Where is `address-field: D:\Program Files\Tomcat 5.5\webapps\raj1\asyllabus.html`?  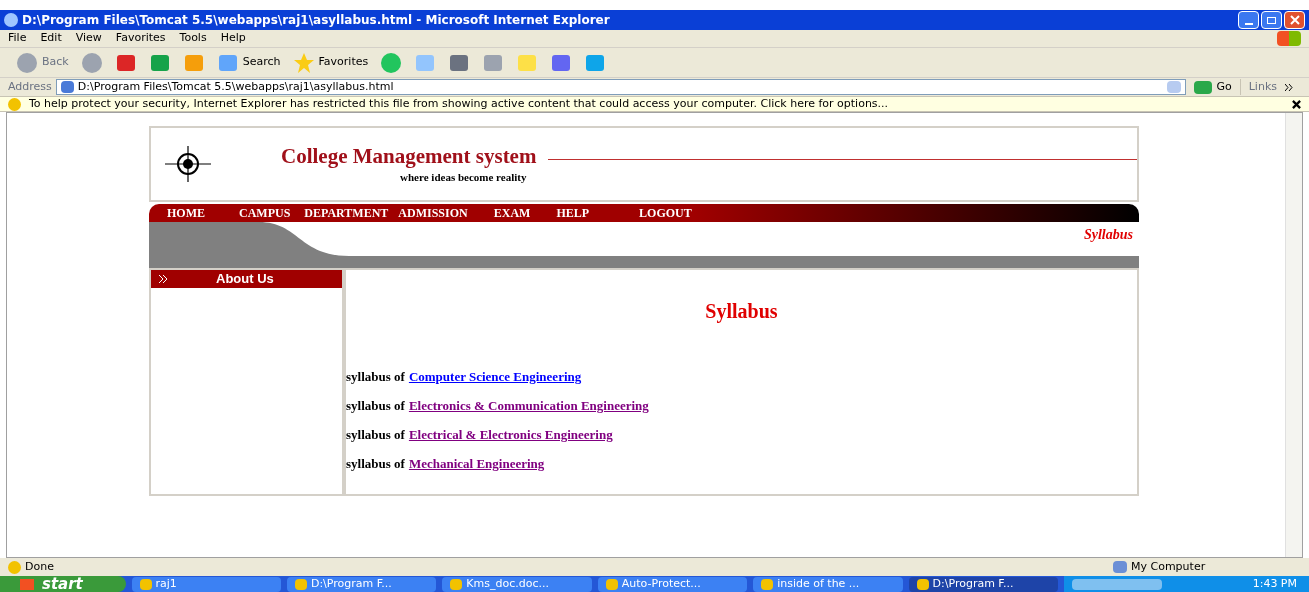 address-field: D:\Program Files\Tomcat 5.5\webapps\raj1\asyllabus.html is located at coordinates (621, 87).